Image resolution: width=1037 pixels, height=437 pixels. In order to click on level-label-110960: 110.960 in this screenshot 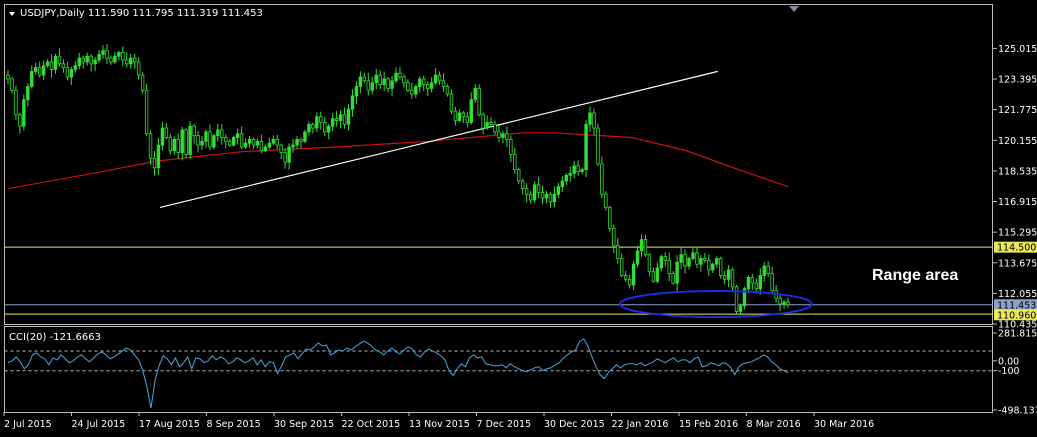, I will do `click(1016, 315)`.